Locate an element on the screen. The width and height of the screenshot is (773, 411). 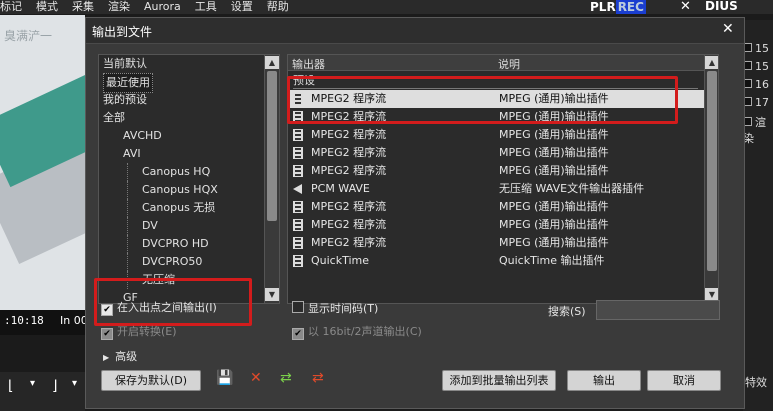
menu-mode: 模式 is located at coordinates (47, 6).